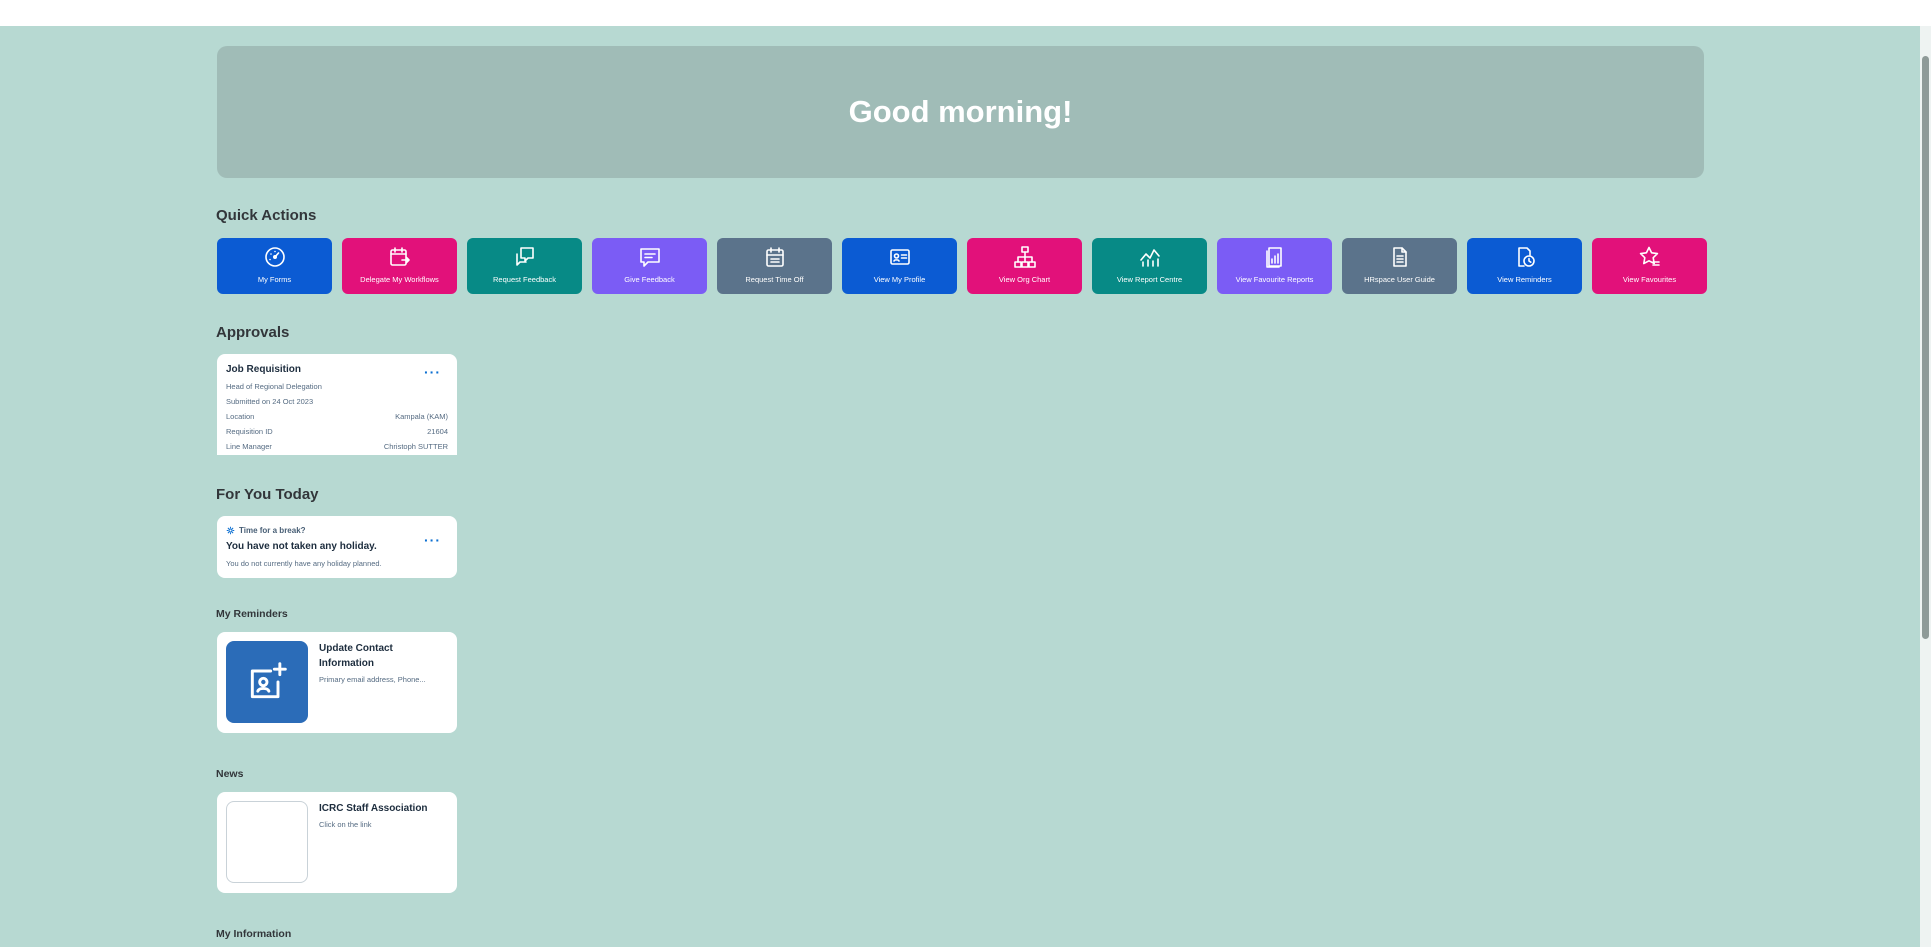 This screenshot has width=1931, height=947. Describe the element at coordinates (650, 257) in the screenshot. I see `feedback-give-icon` at that location.